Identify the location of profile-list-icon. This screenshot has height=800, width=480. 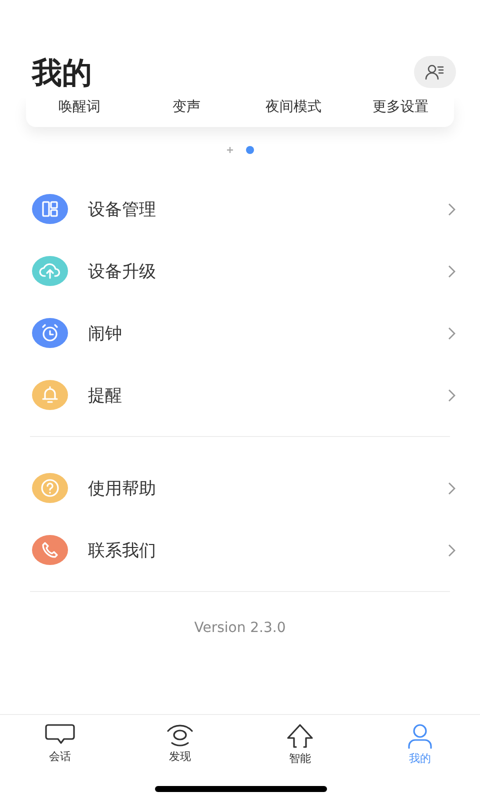
(435, 72).